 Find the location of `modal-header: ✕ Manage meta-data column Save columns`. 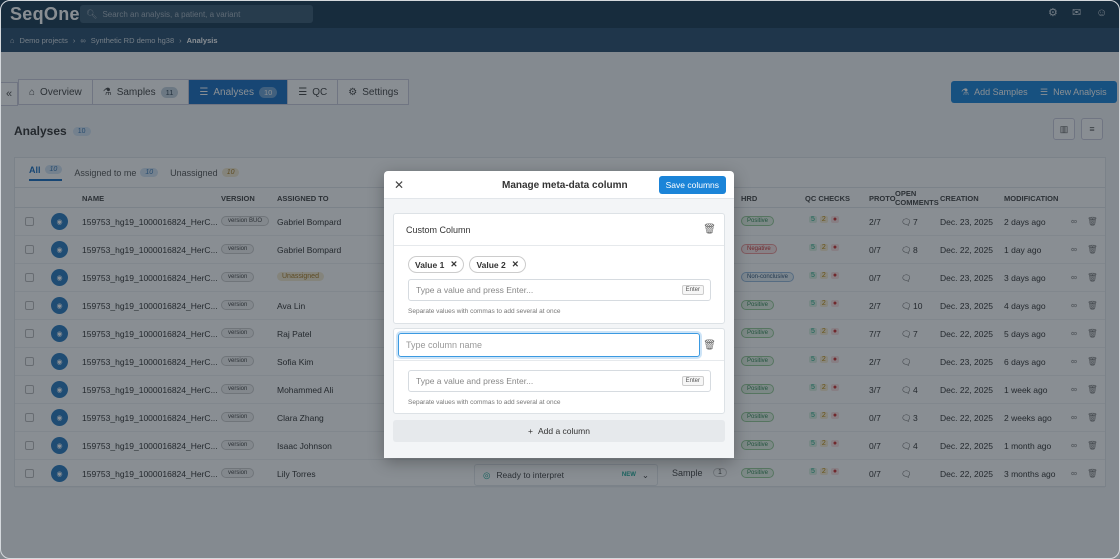

modal-header: ✕ Manage meta-data column Save columns is located at coordinates (559, 185).